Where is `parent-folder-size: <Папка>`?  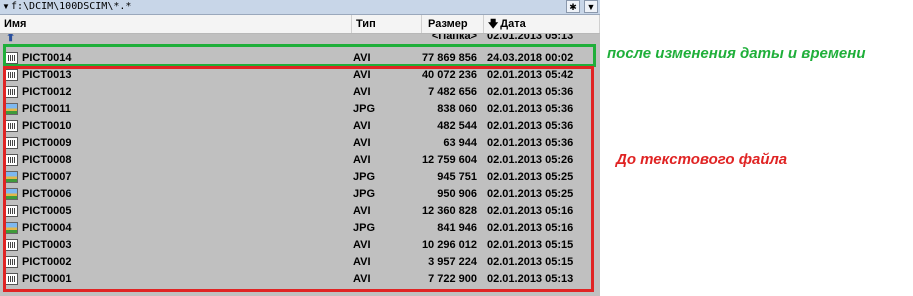
parent-folder-size: <Папка> is located at coordinates (454, 38).